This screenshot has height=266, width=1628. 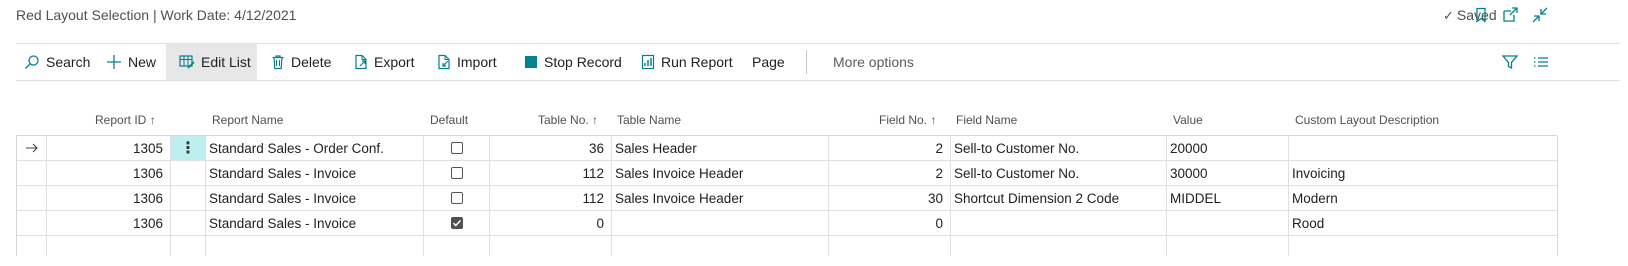 I want to click on report-name-cell: Standard Sales - Order Conf., so click(x=315, y=148).